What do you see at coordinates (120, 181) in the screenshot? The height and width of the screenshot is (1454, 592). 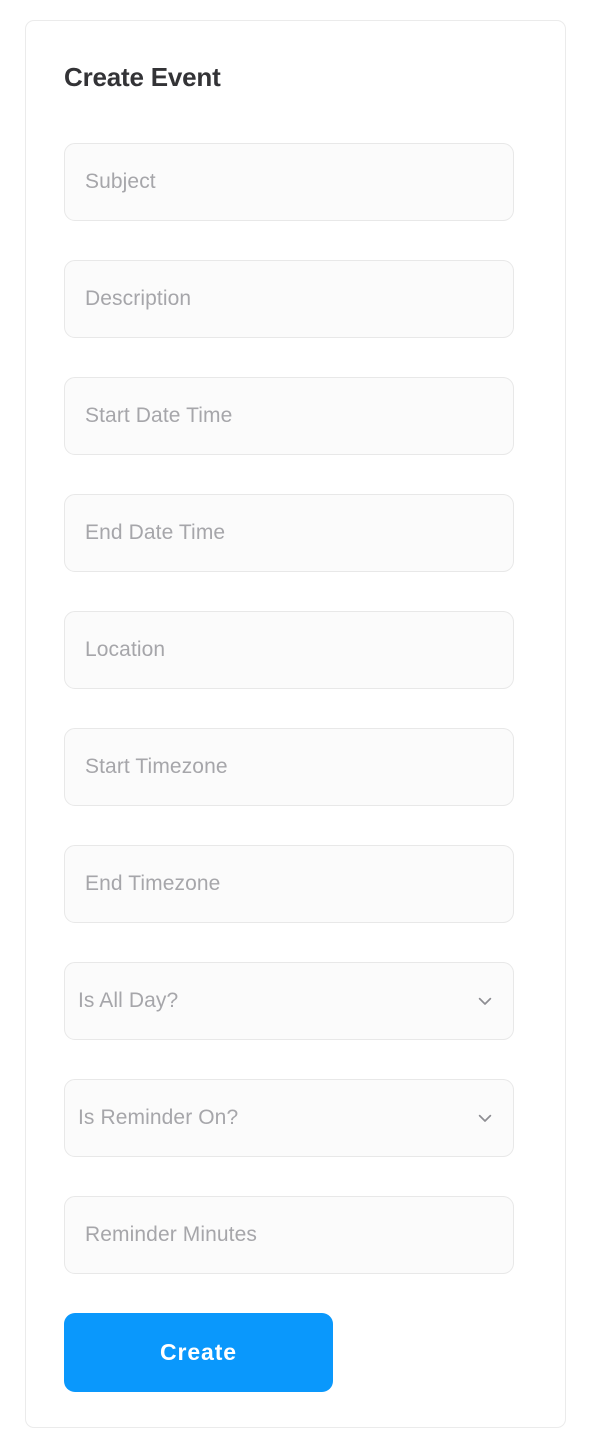 I see `subject-input-placeholder: Subject` at bounding box center [120, 181].